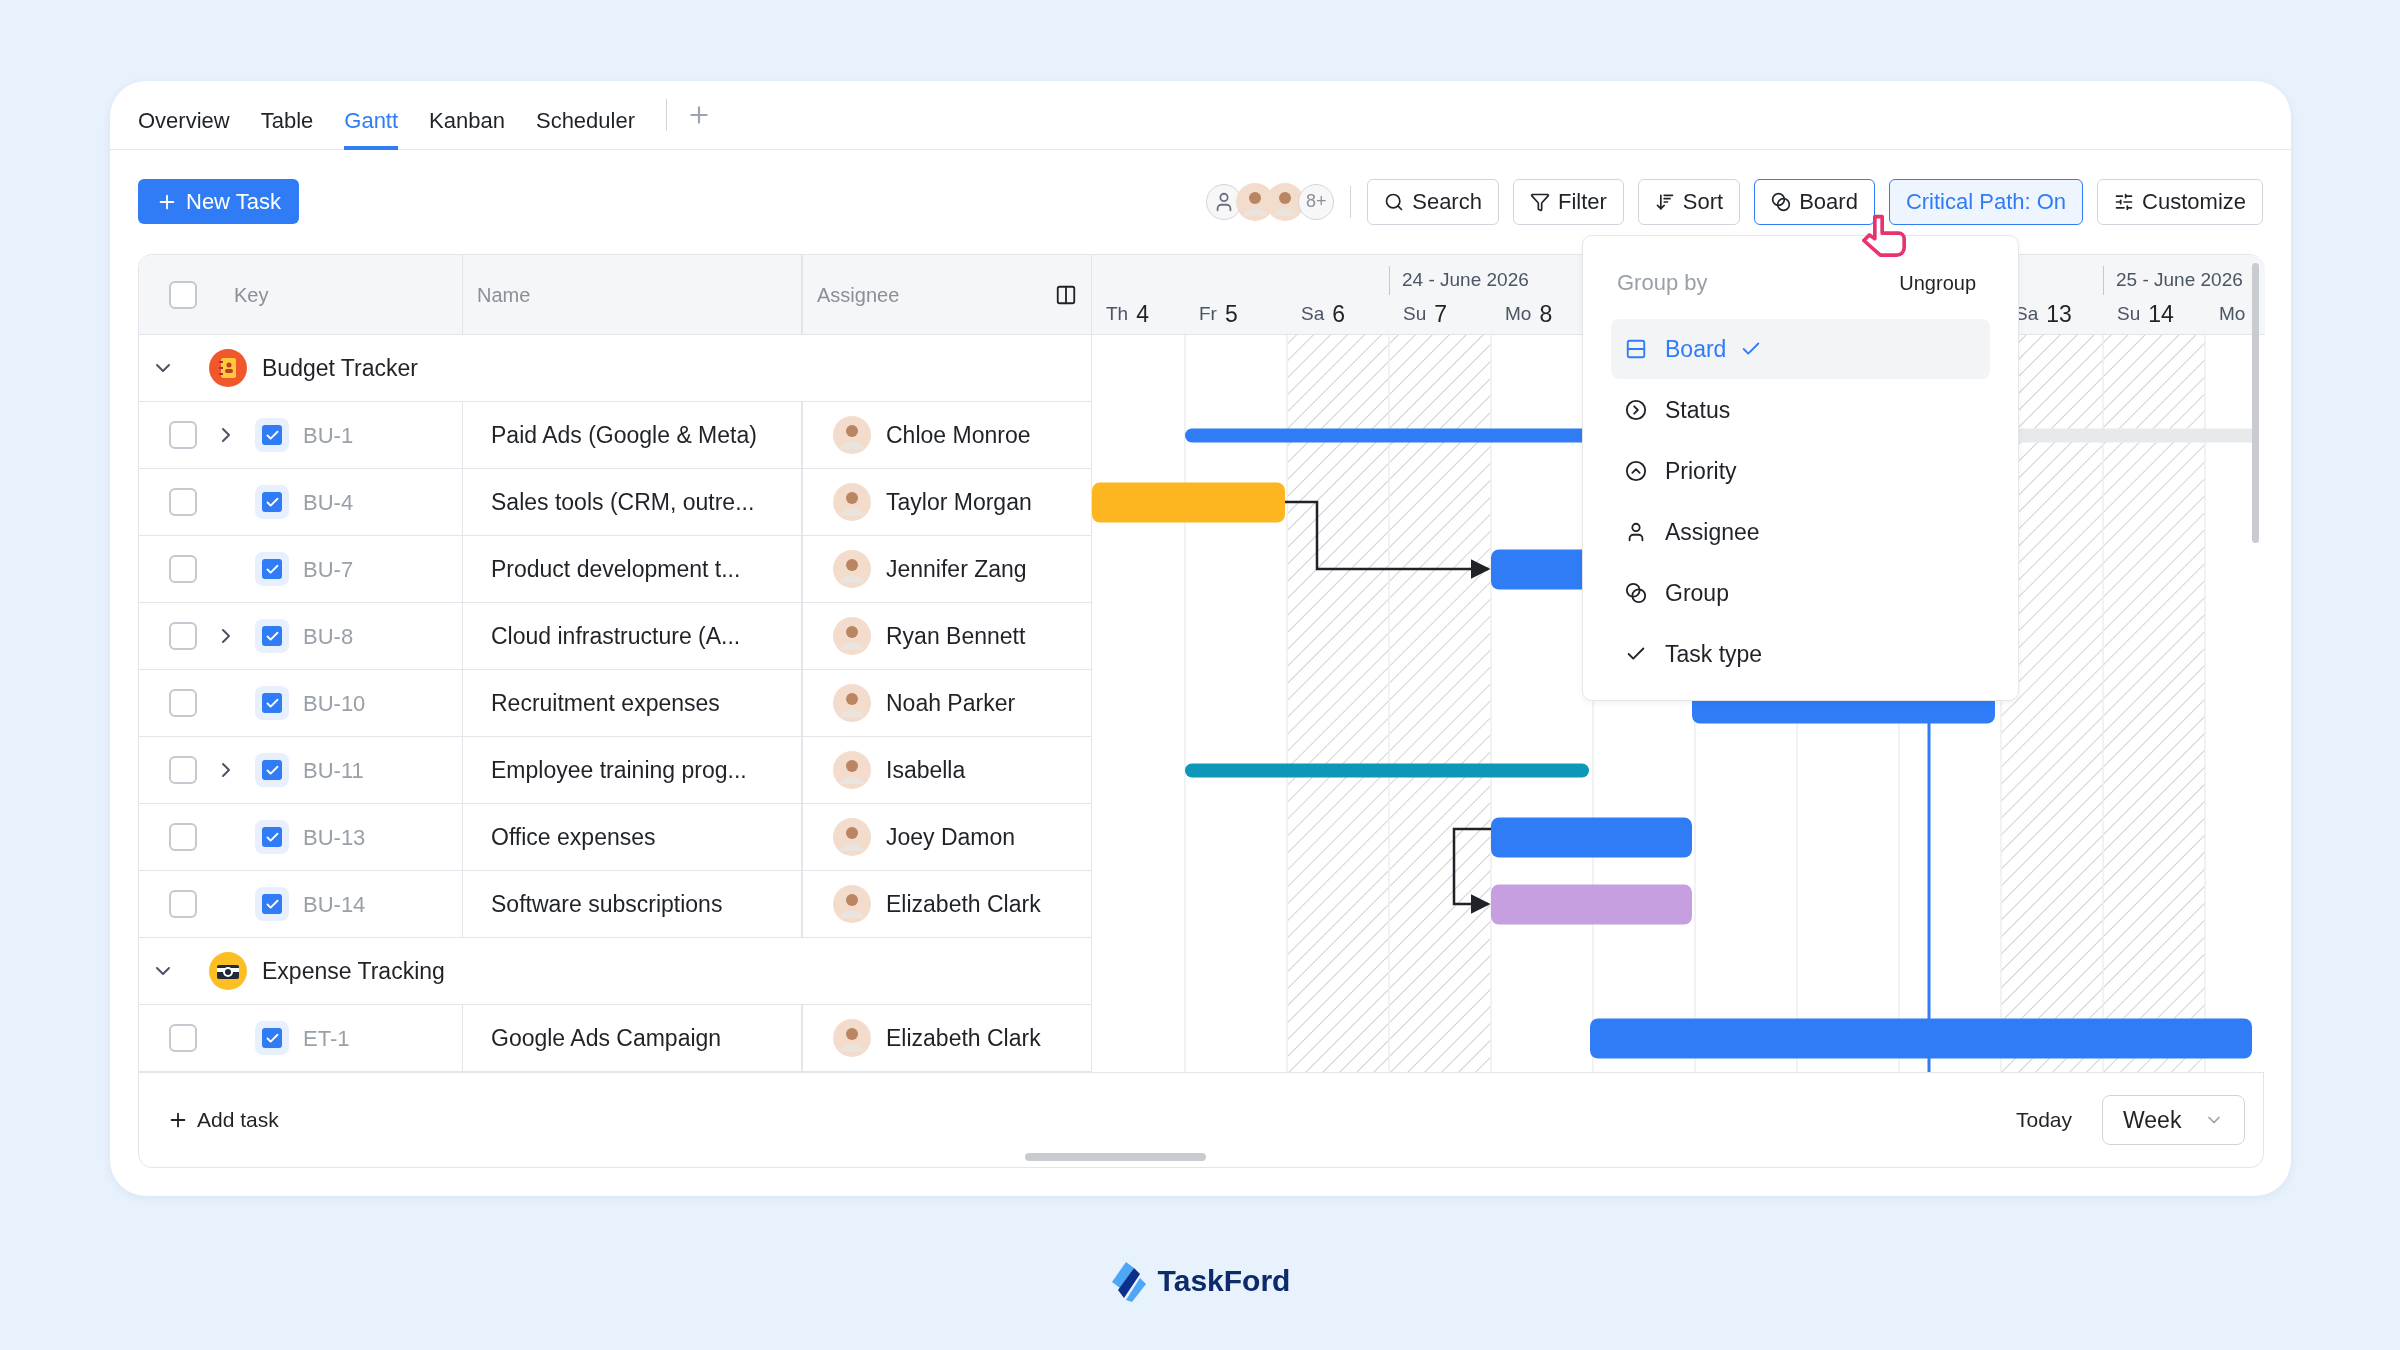 Image resolution: width=2400 pixels, height=1350 pixels. Describe the element at coordinates (585, 115) in the screenshot. I see `tab: Scheduler` at that location.